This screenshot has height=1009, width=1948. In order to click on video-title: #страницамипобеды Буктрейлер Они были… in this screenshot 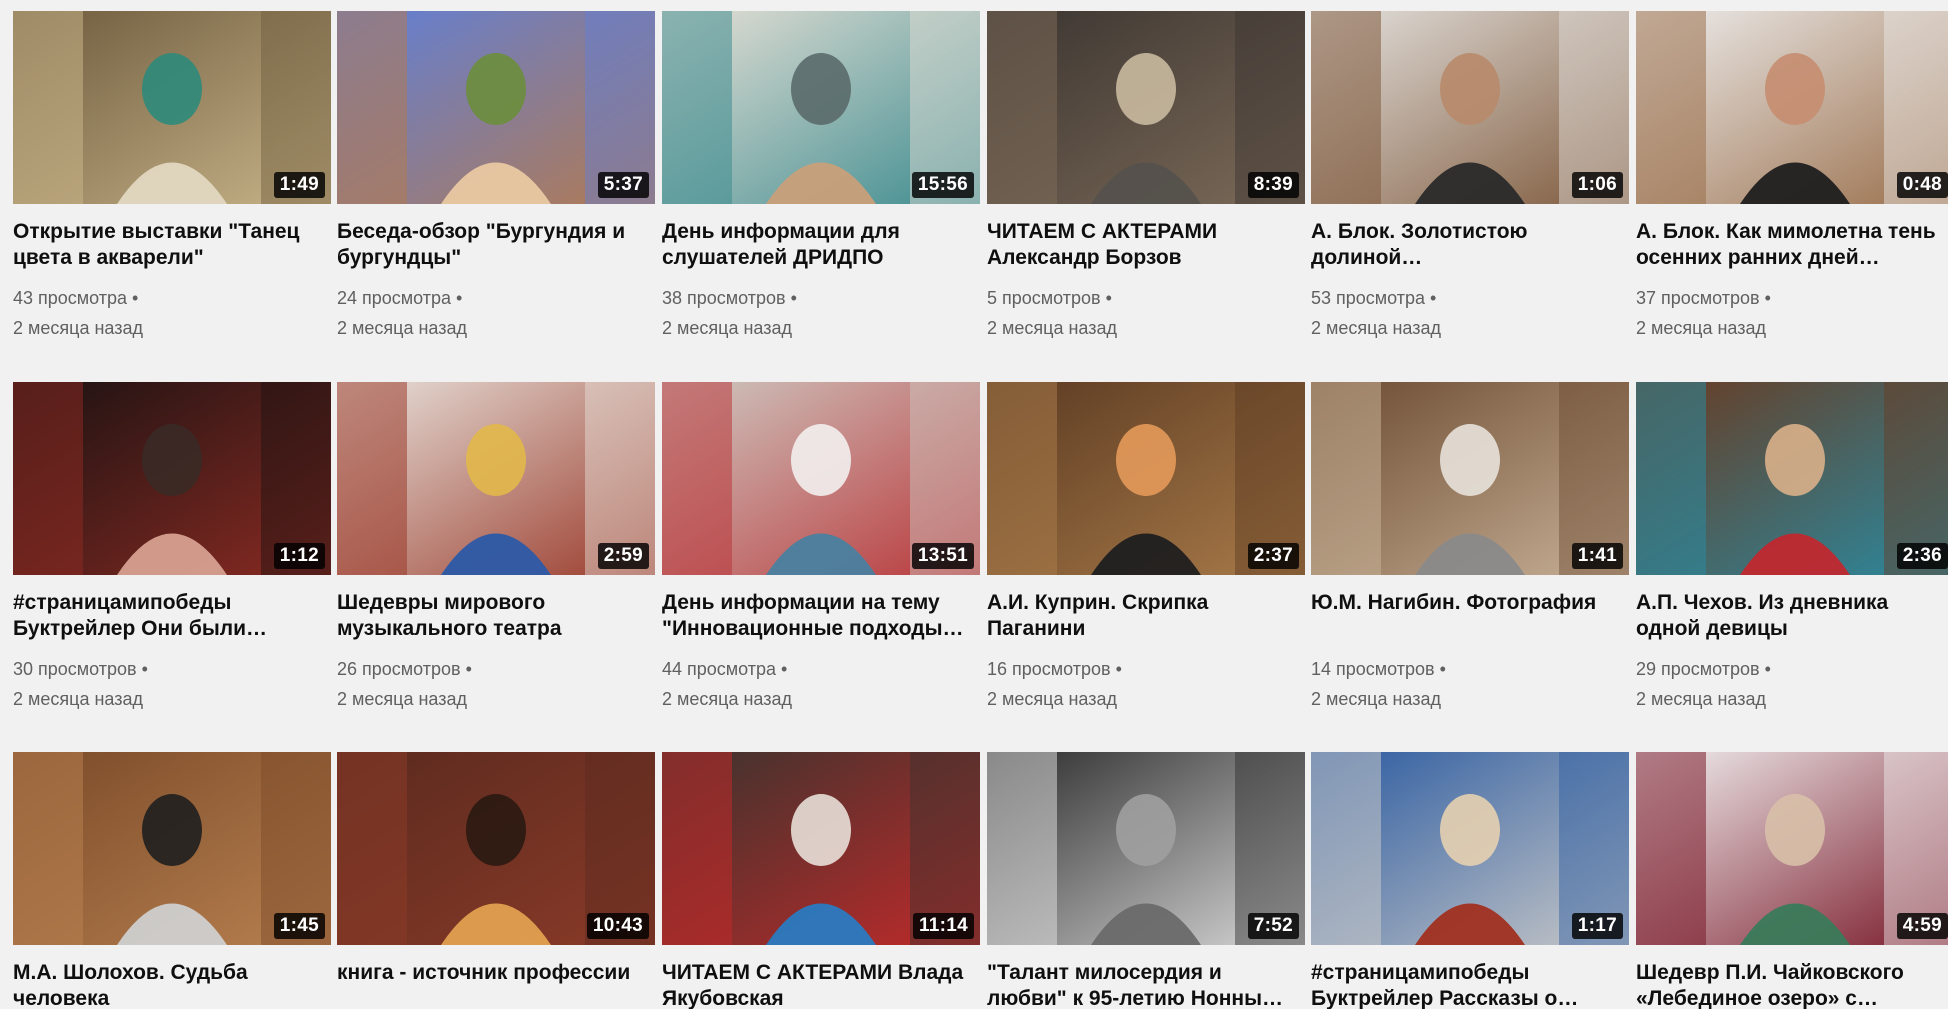, I will do `click(172, 616)`.